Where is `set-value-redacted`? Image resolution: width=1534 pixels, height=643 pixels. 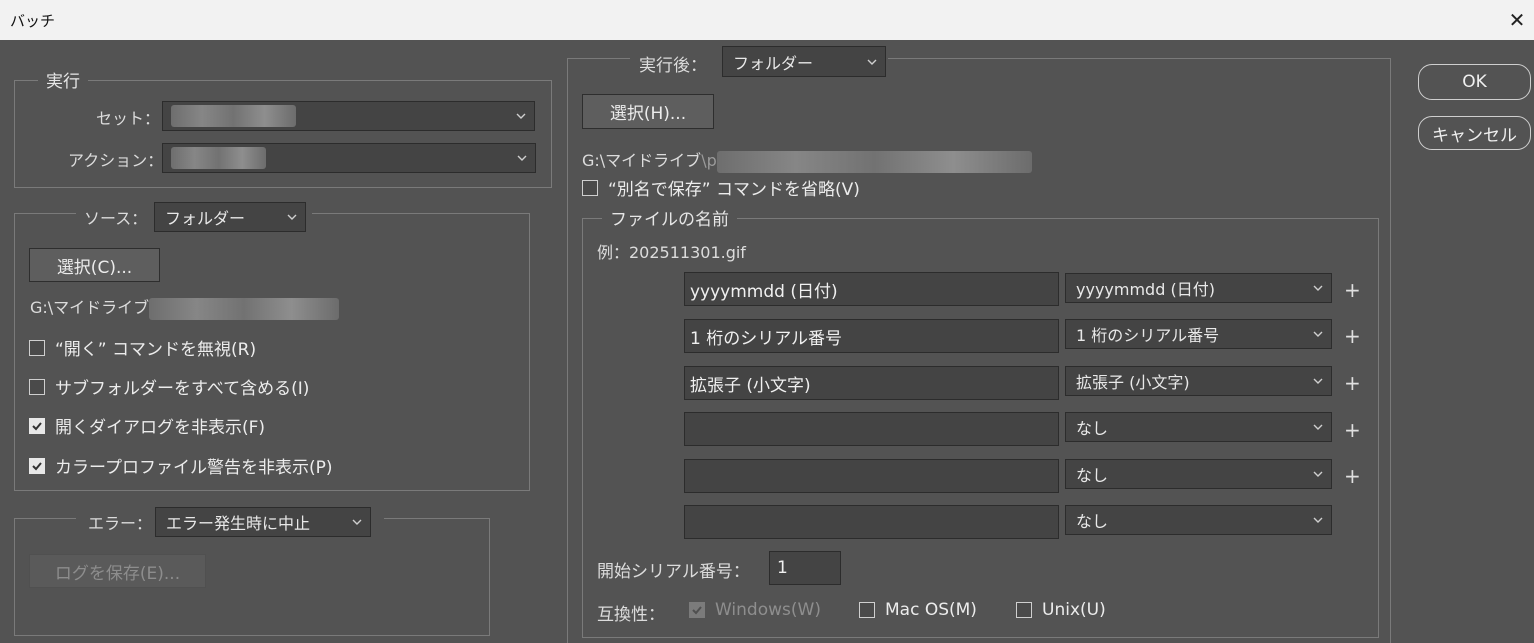 set-value-redacted is located at coordinates (233, 116).